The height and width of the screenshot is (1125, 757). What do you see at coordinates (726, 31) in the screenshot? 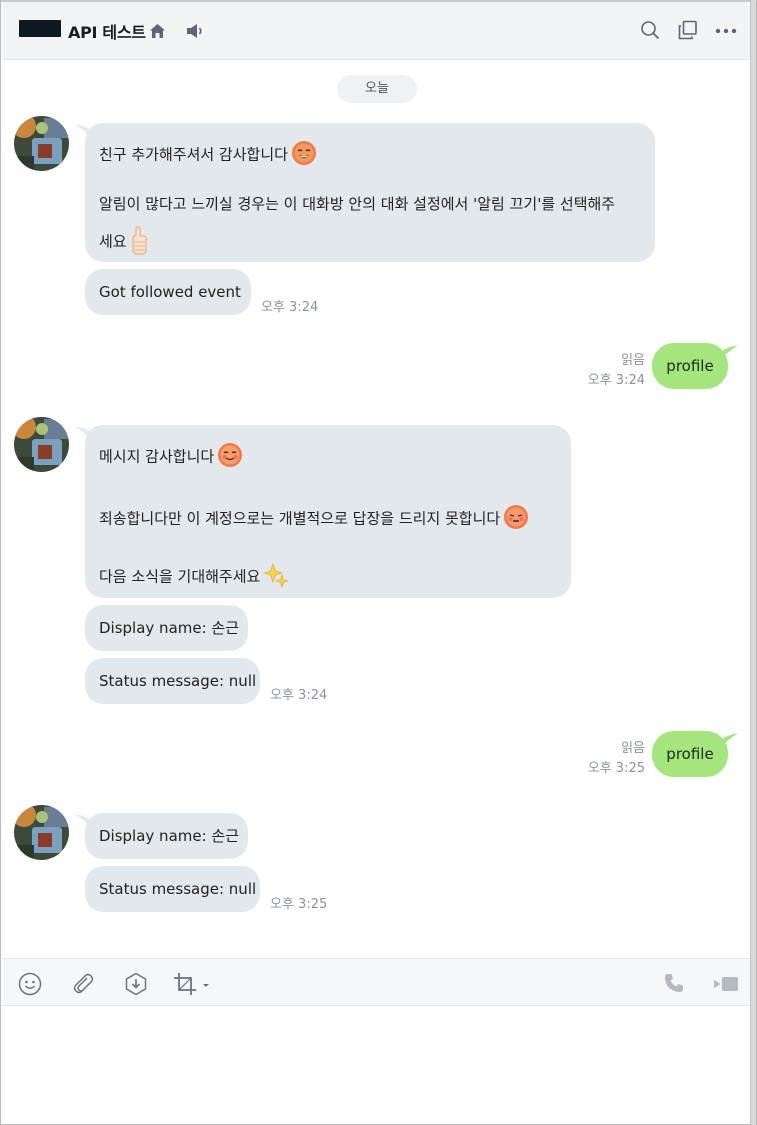
I see `more-icon` at bounding box center [726, 31].